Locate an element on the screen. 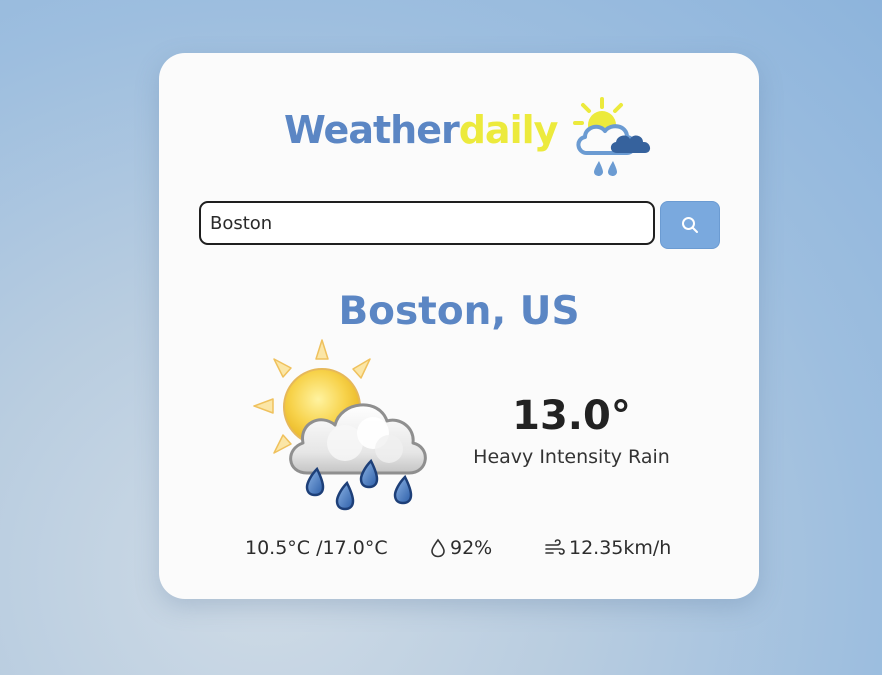 This screenshot has width=882, height=675. weather-stats: 10.5°C /17.0°C 92% 12.35km/h is located at coordinates (459, 548).